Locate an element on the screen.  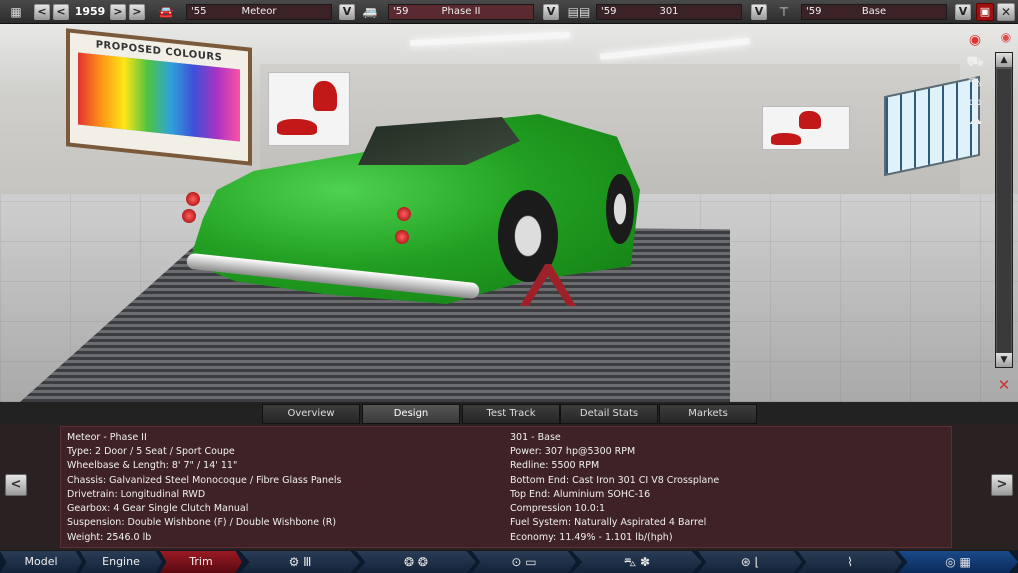
variant-dropdown-button: V is located at coordinates (963, 12).